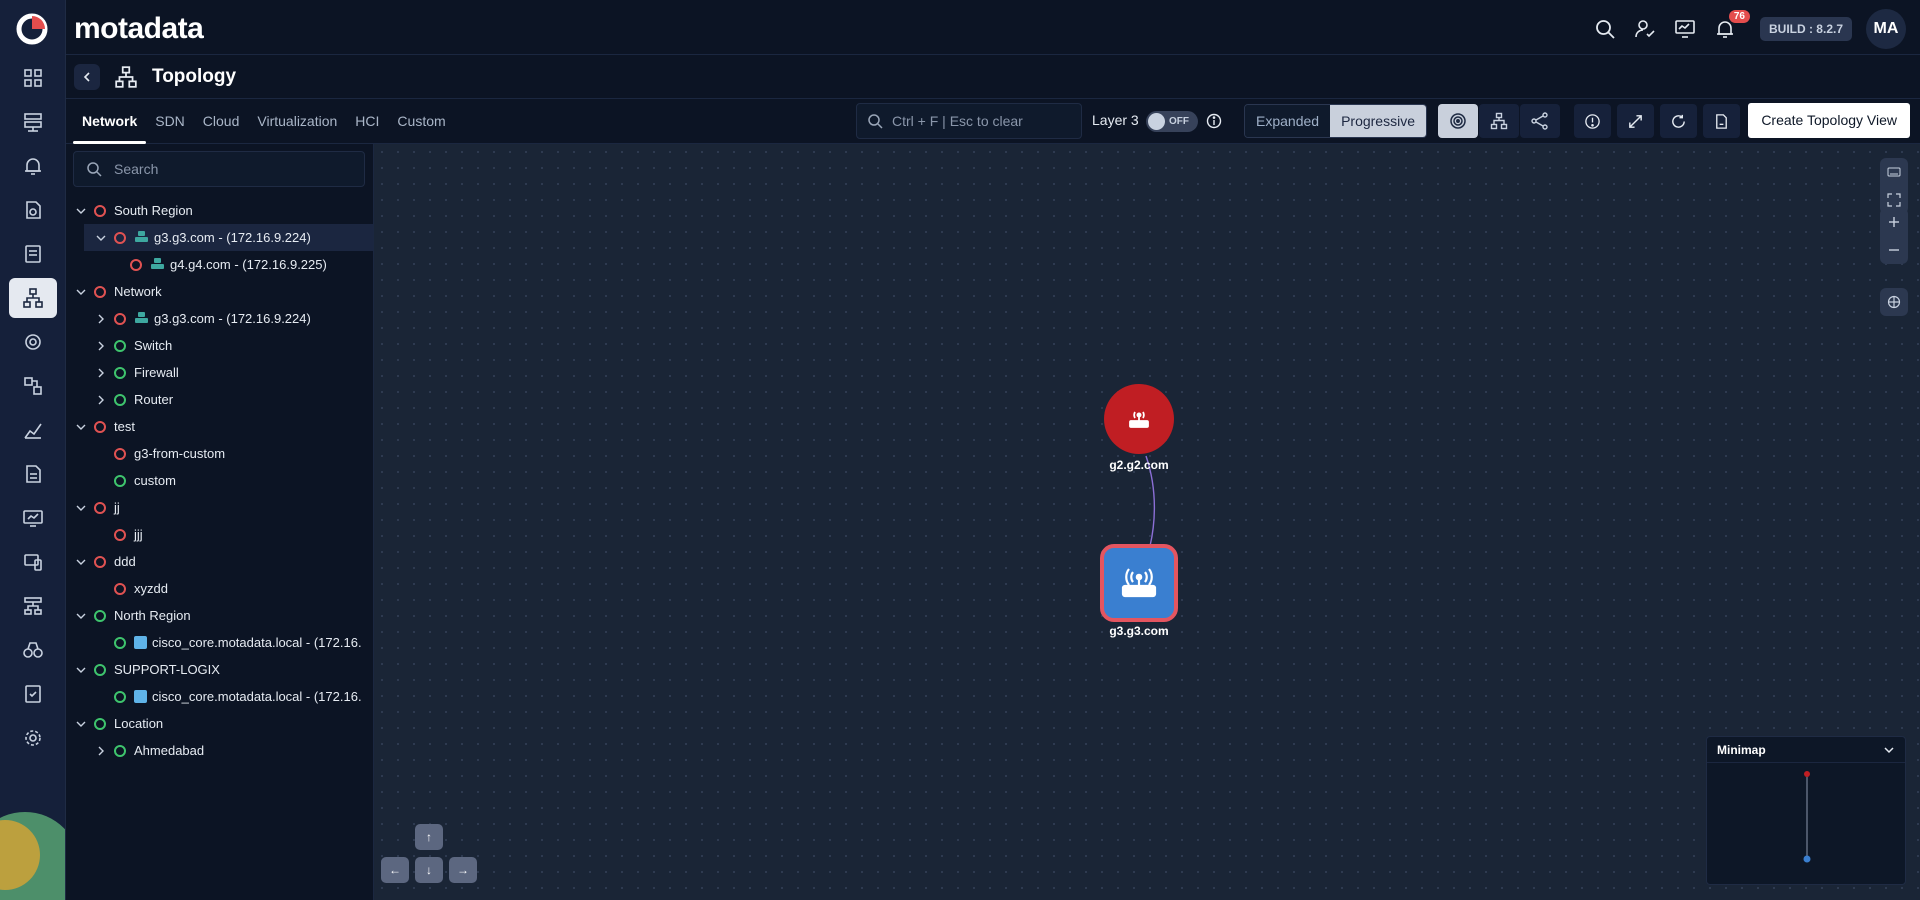  I want to click on fullscreen-icon, so click(1635, 121).